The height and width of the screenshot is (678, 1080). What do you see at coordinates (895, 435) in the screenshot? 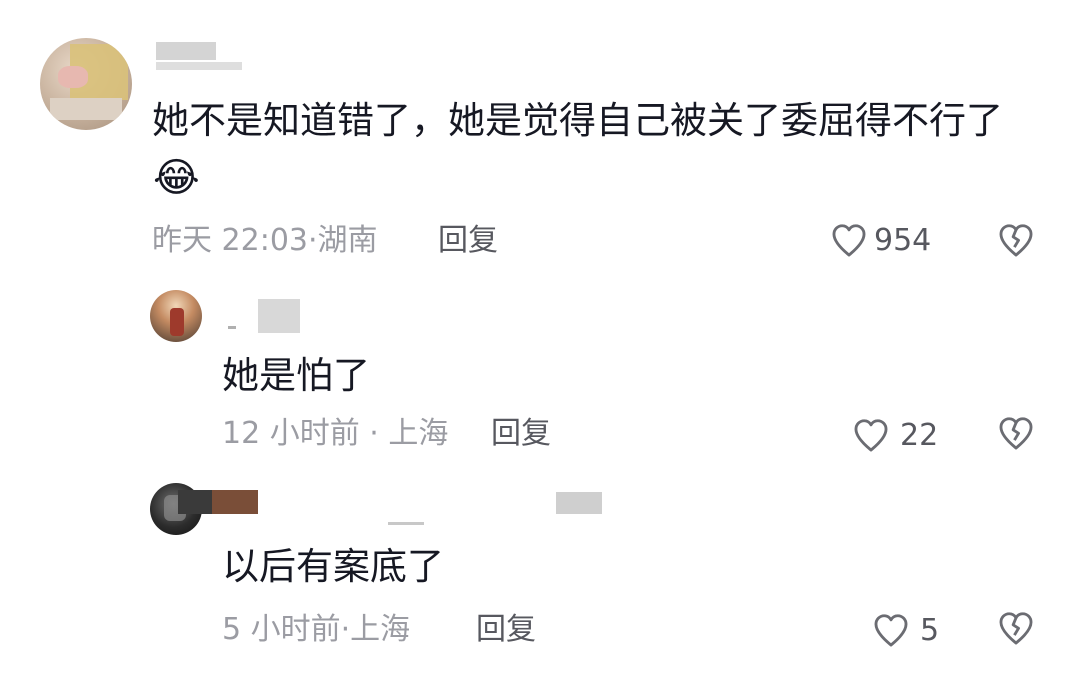
I see `like-button: 22` at bounding box center [895, 435].